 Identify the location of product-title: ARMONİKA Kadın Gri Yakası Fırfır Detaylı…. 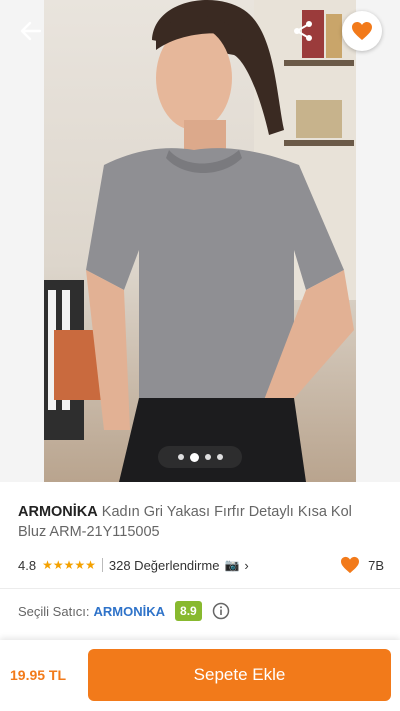
(201, 522).